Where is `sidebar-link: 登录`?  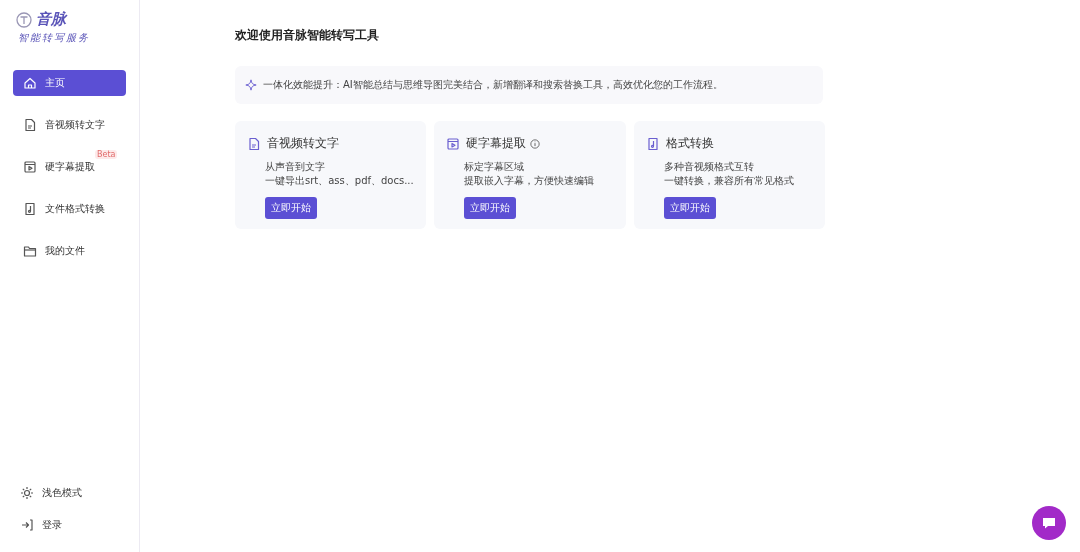 sidebar-link: 登录 is located at coordinates (69, 525).